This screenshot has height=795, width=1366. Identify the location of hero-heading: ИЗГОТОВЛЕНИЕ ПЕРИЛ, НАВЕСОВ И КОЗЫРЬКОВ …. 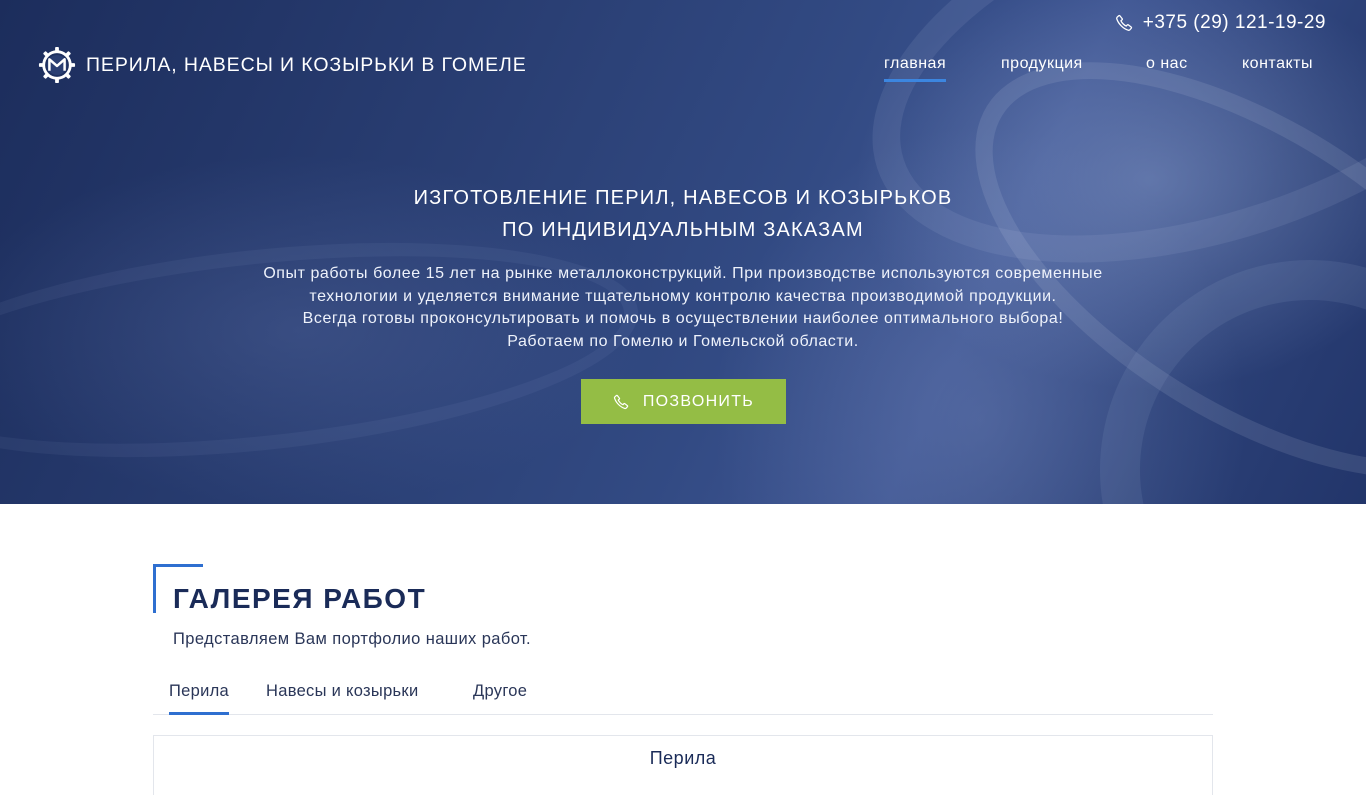
(683, 214).